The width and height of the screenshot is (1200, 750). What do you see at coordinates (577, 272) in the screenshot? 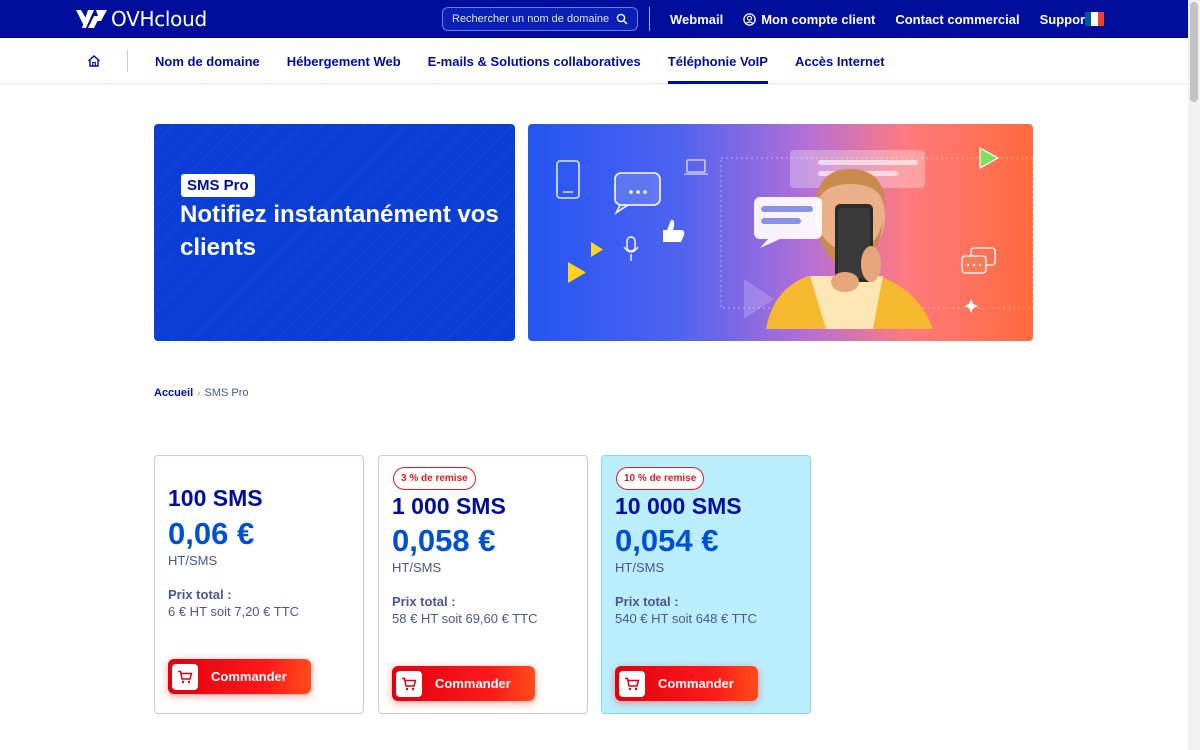
I see `play-icon` at bounding box center [577, 272].